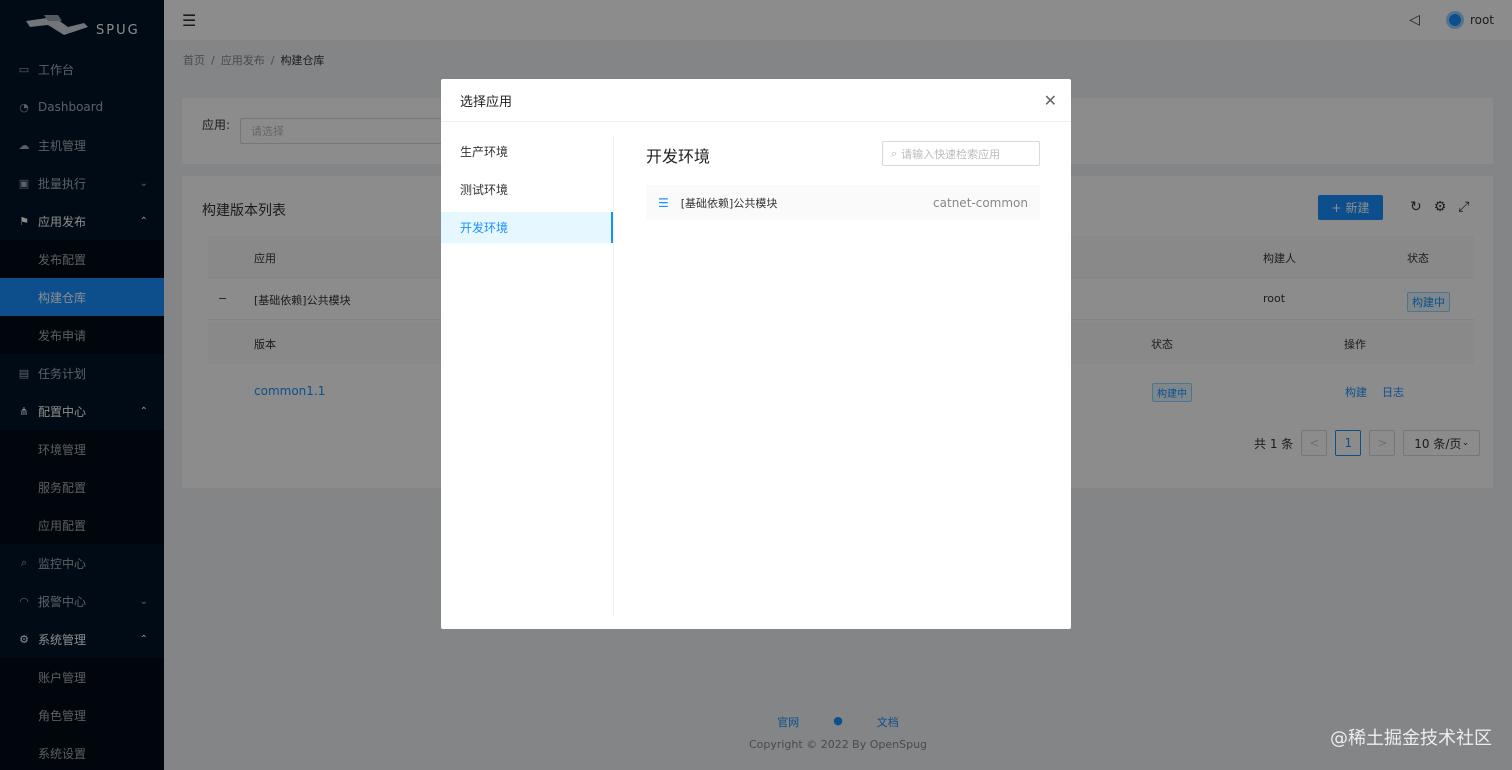 Image resolution: width=1512 pixels, height=770 pixels. I want to click on app-search-input: ⌕ 请输入快速检索应用, so click(961, 153).